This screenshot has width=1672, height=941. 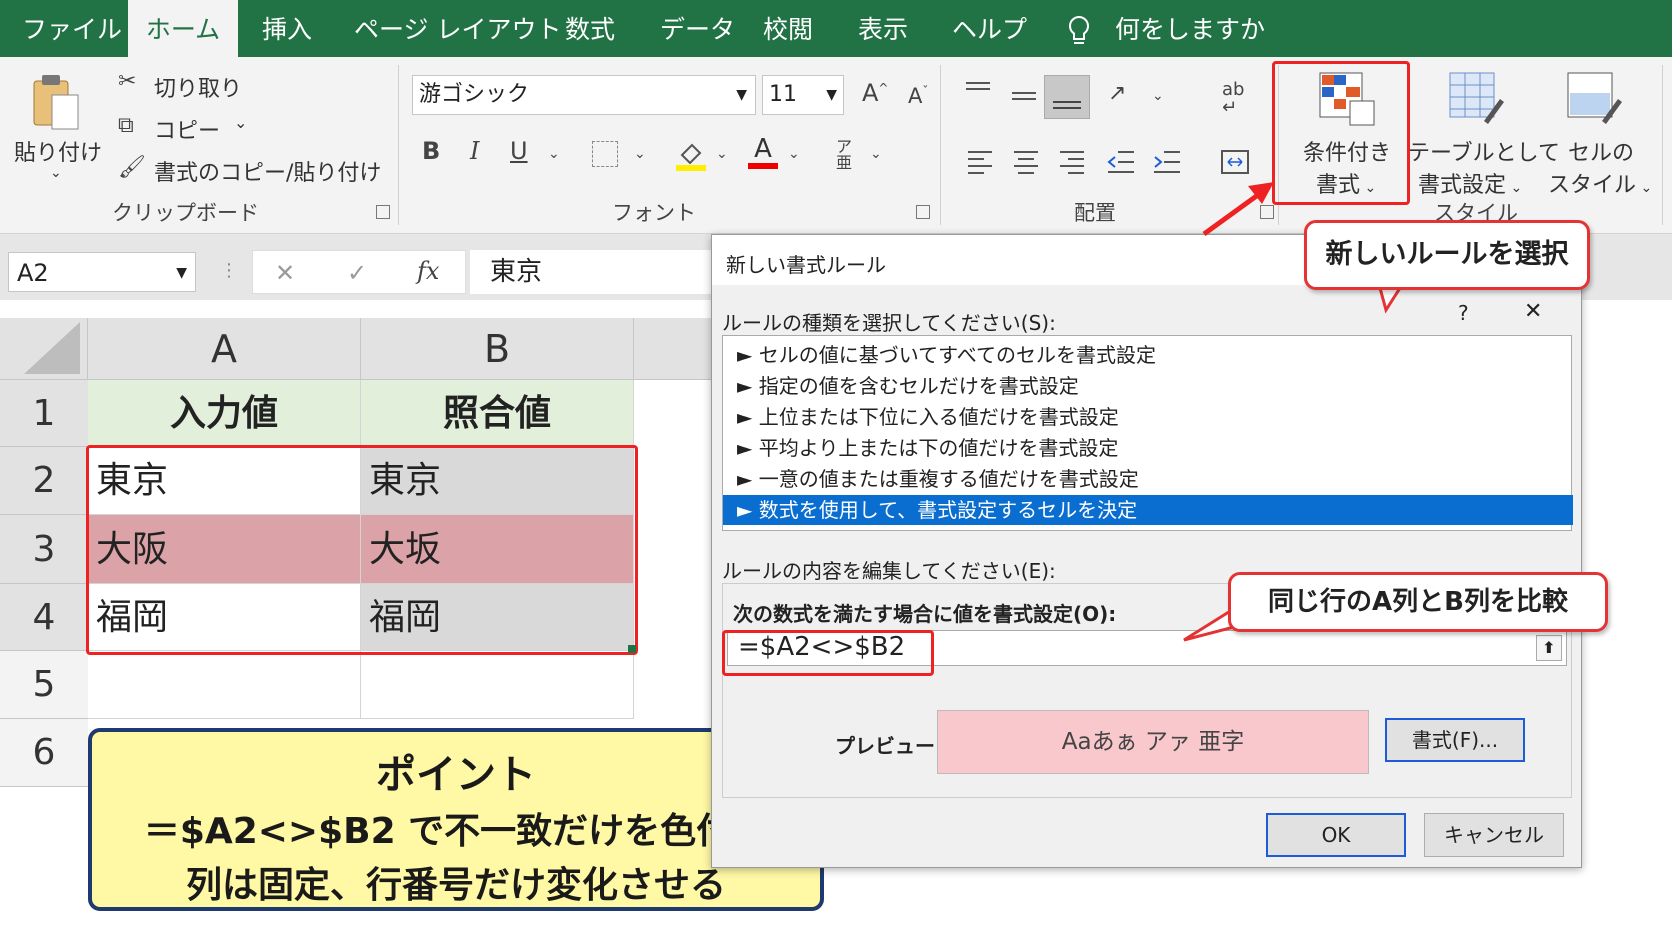 I want to click on callout-compare: 同じ行のA列とB列を比較, so click(x=1418, y=602).